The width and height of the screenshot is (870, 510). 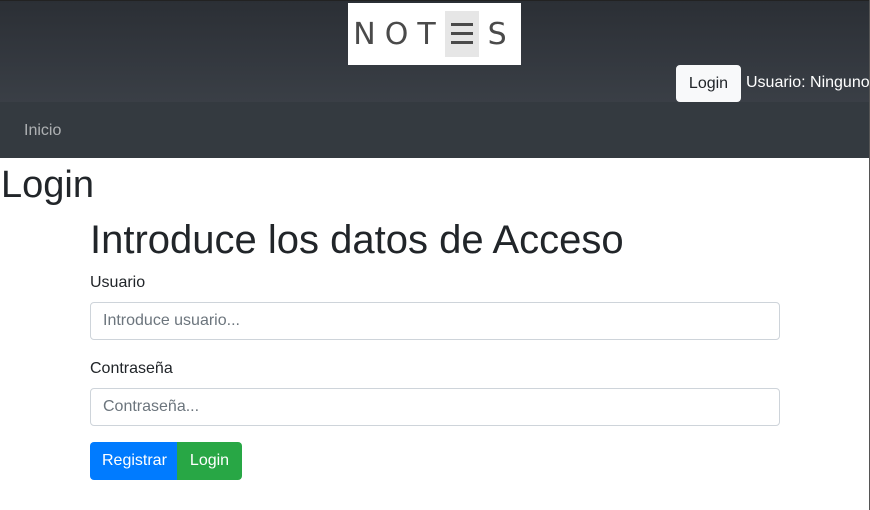 I want to click on register-button: Registrar, so click(x=133, y=461).